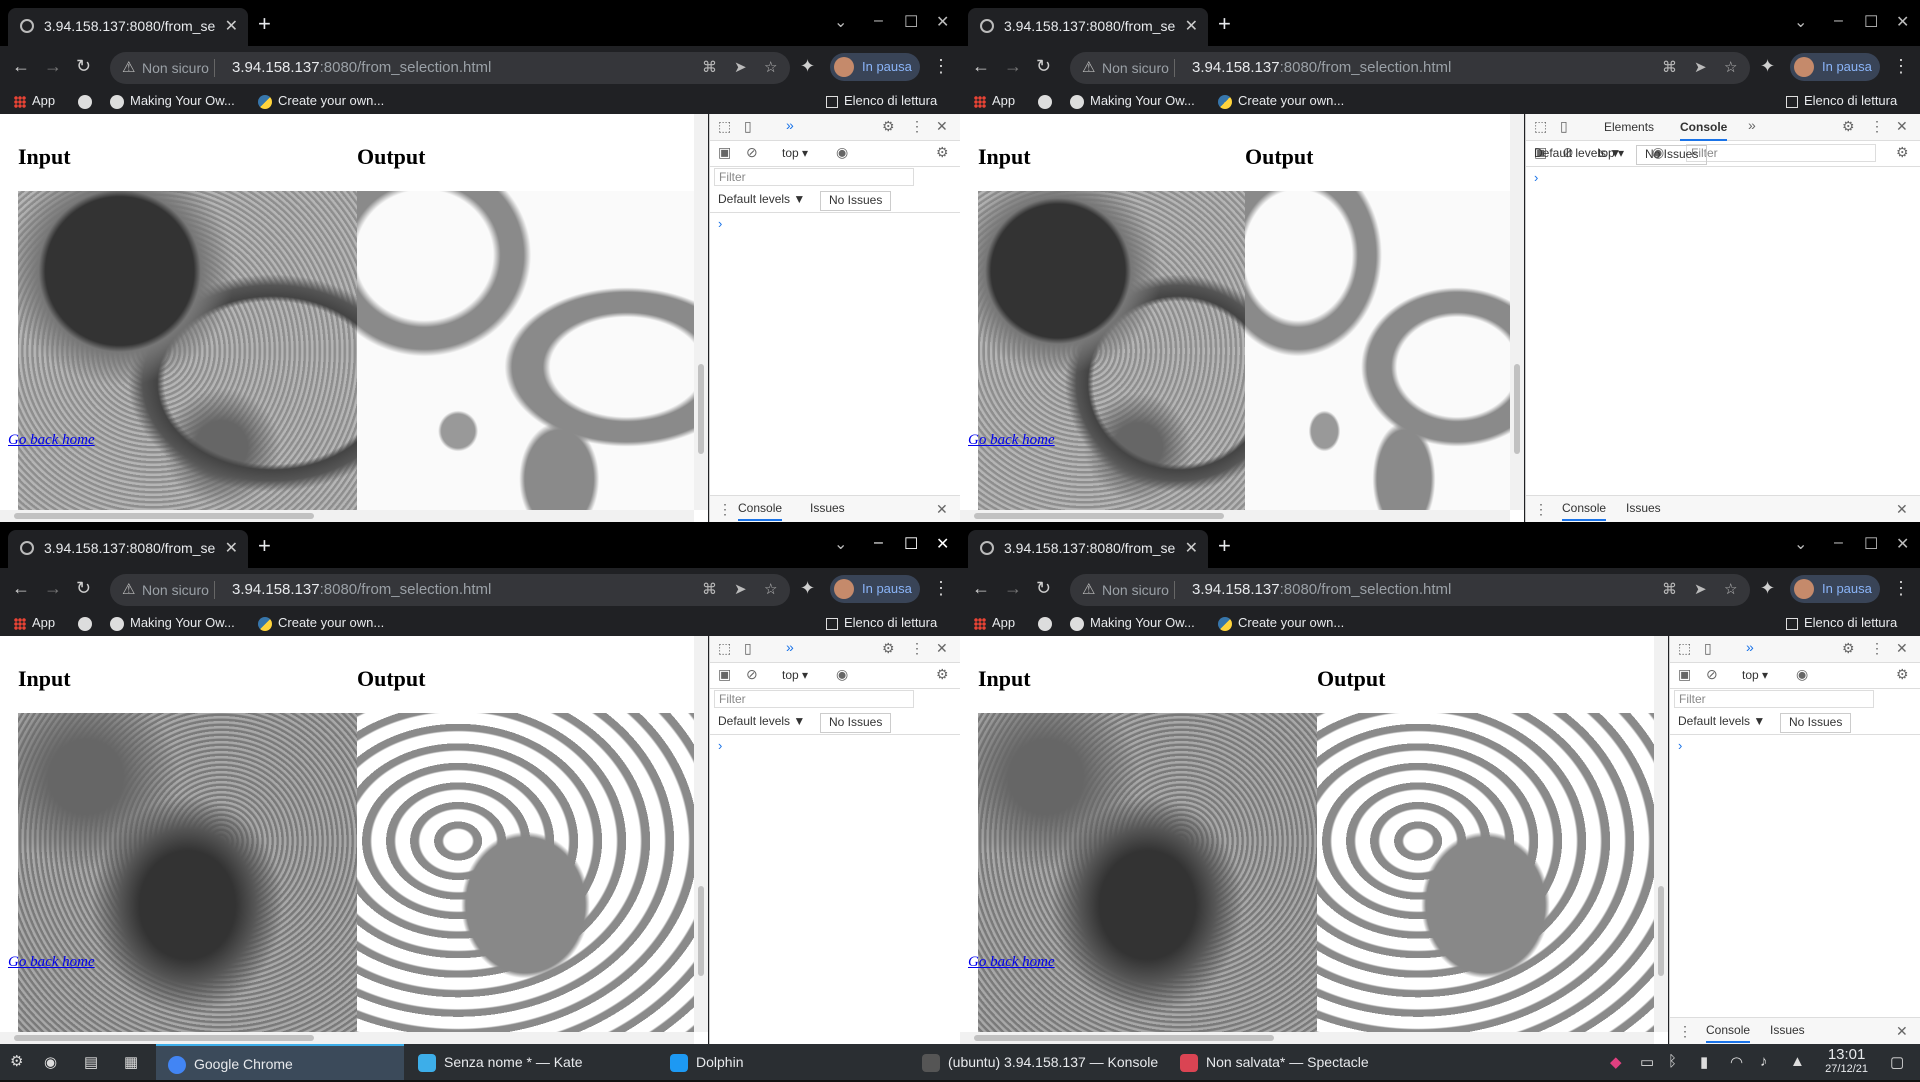 The image size is (1920, 1082). What do you see at coordinates (1616, 1062) in the screenshot?
I see `colorful-app-icon: ◆` at bounding box center [1616, 1062].